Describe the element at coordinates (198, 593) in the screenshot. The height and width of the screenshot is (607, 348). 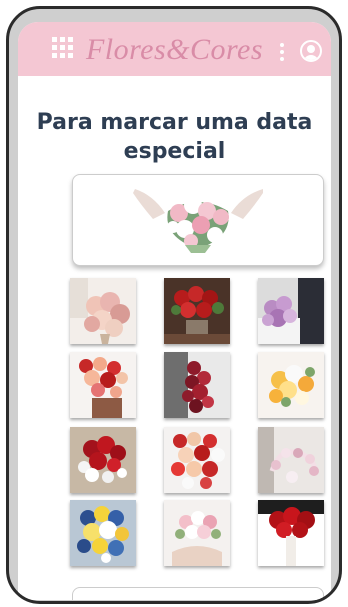
I see `next-card` at that location.